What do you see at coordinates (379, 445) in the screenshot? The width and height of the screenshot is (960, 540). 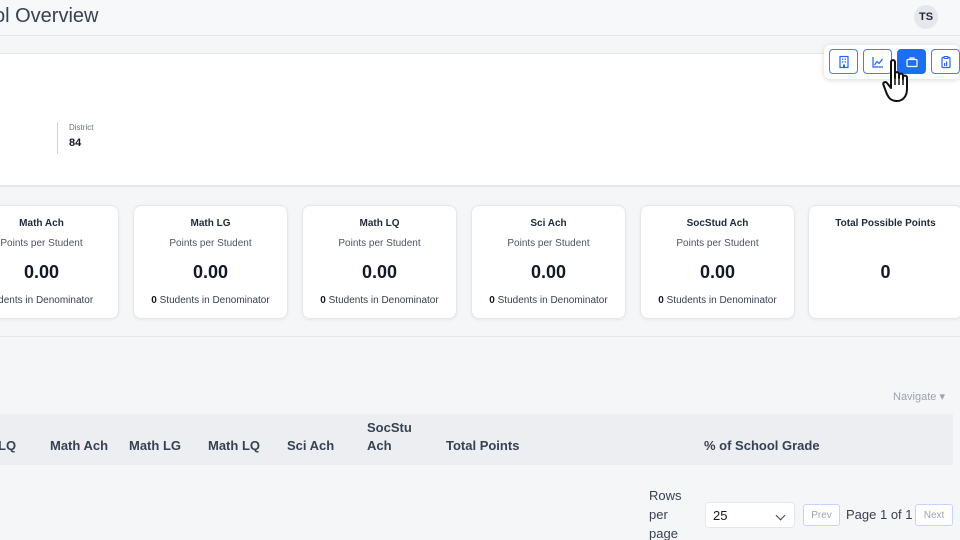 I see `column-header-line: Ach` at bounding box center [379, 445].